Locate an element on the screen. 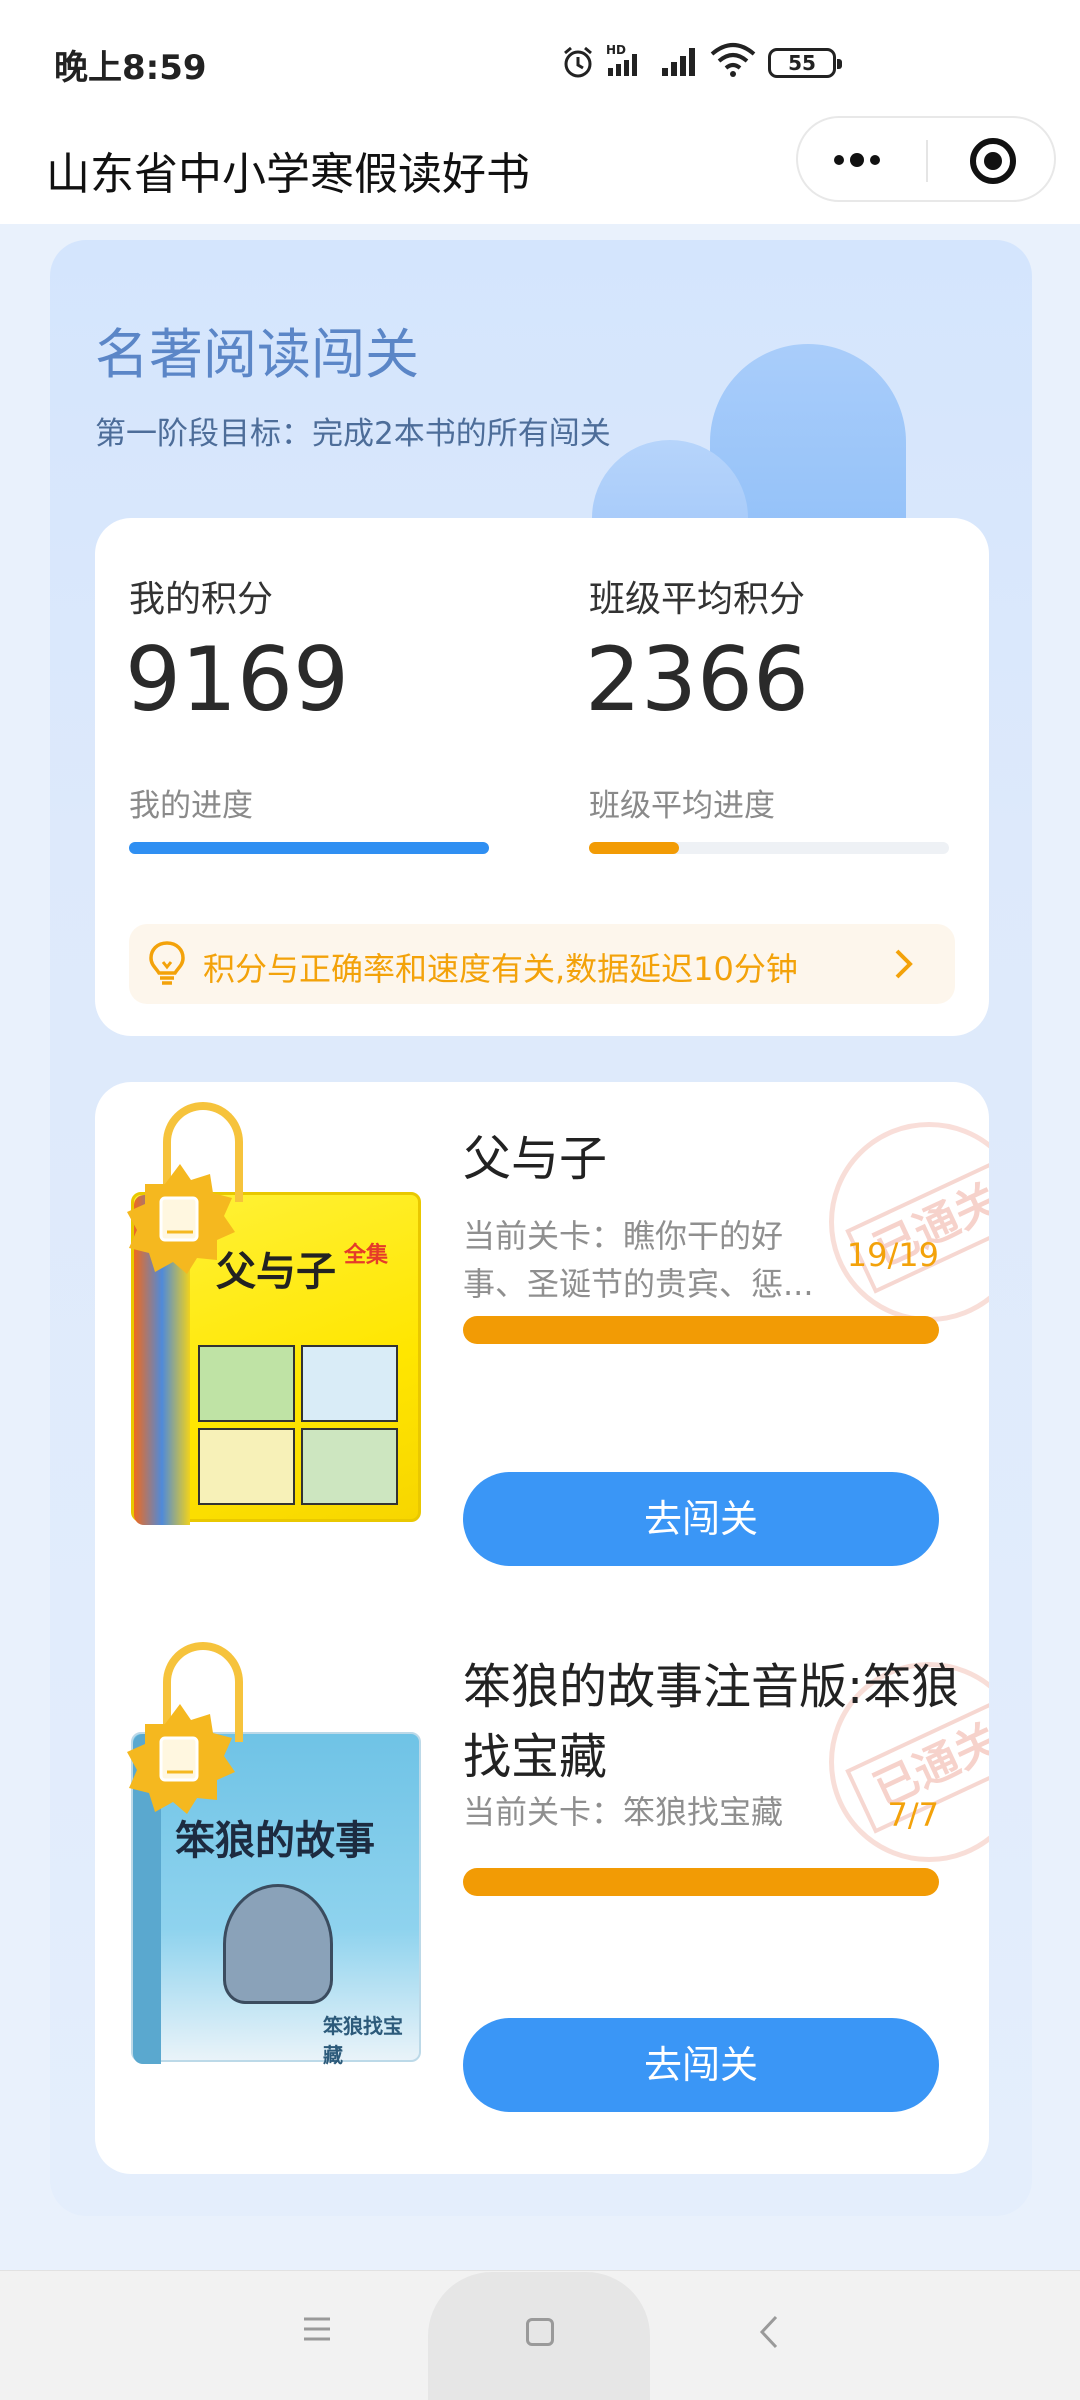  class-progress-track is located at coordinates (769, 848).